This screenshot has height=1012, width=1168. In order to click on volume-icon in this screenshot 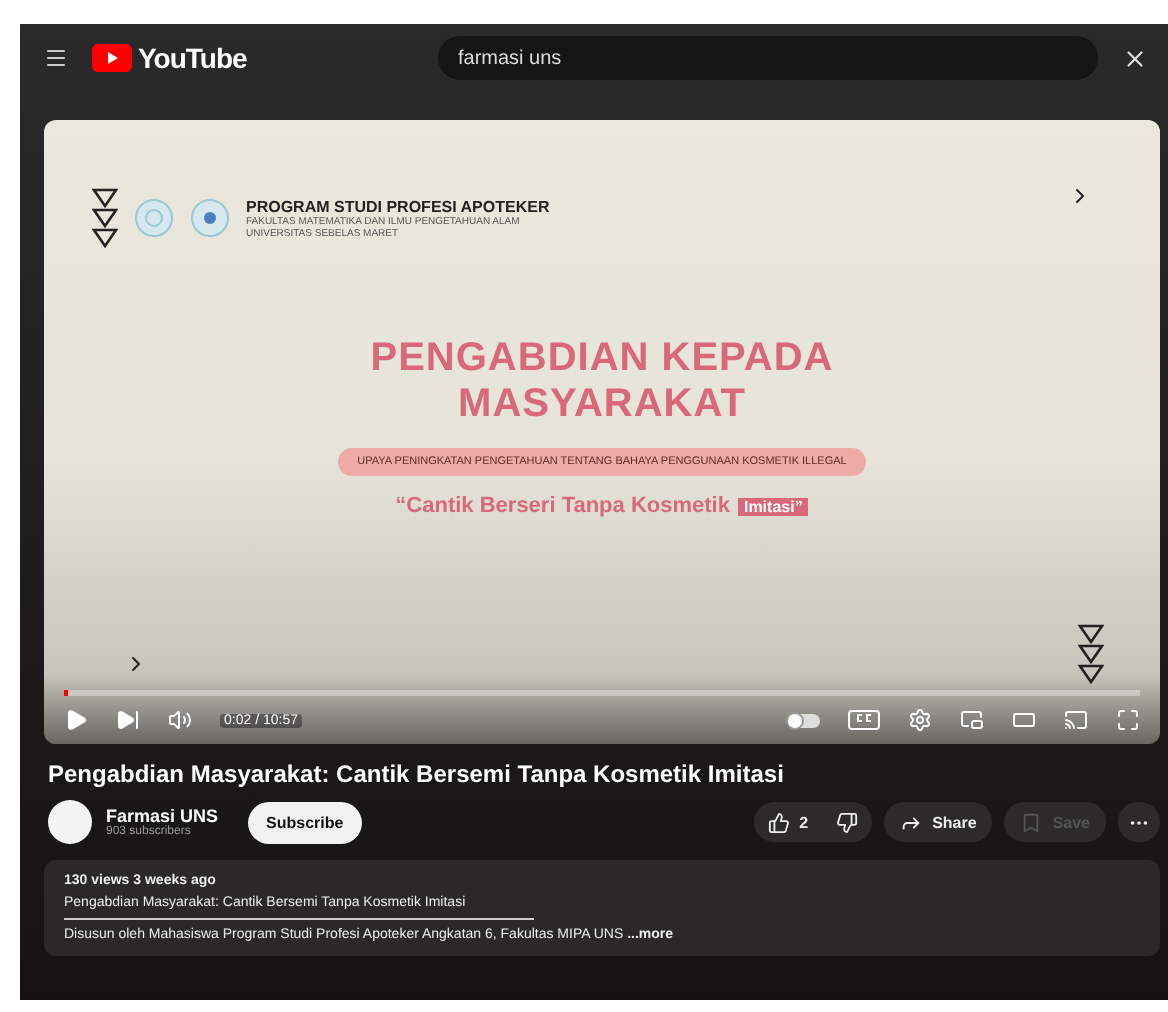, I will do `click(180, 720)`.